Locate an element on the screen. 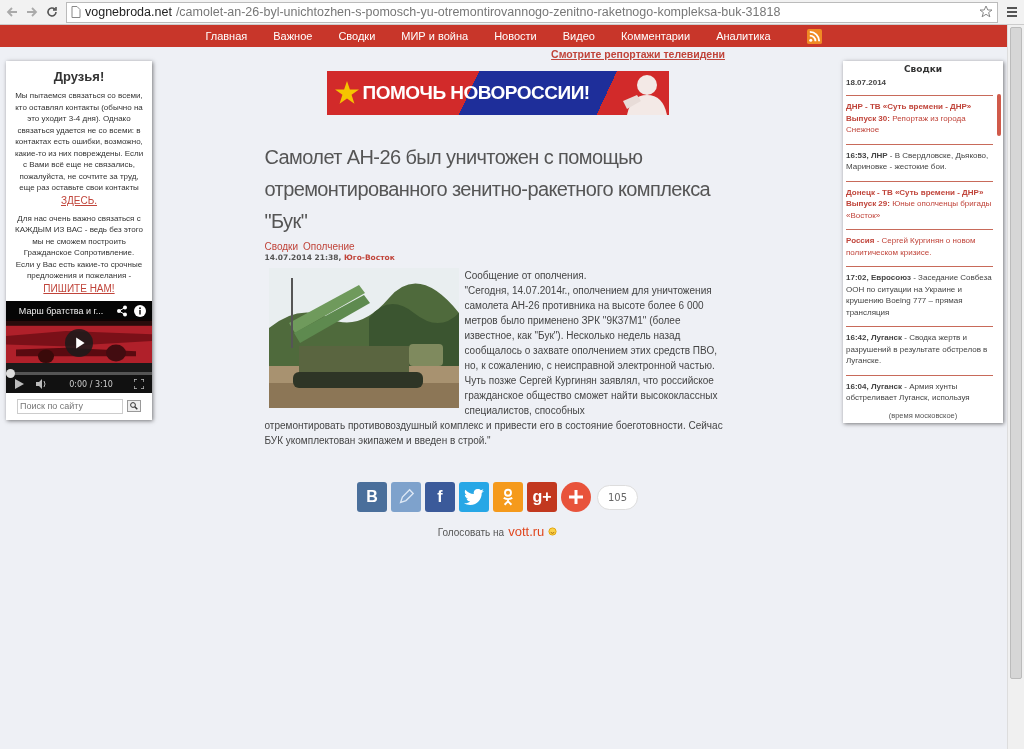  address-bar: vognebroda.net /camolet-an-26-byl-unichtozhen-s-pomosch-yu-otremontirovannogo-zenitno-raketnogo-kompleksa-buk-31818 is located at coordinates (532, 12).